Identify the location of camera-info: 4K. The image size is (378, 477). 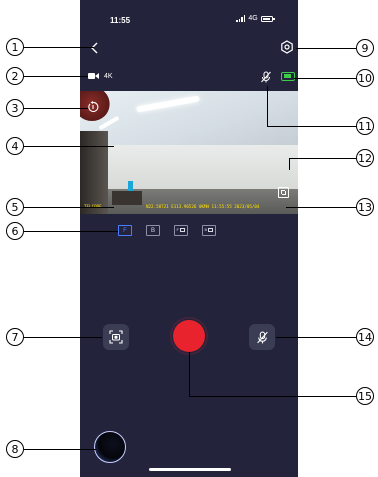
(100, 76).